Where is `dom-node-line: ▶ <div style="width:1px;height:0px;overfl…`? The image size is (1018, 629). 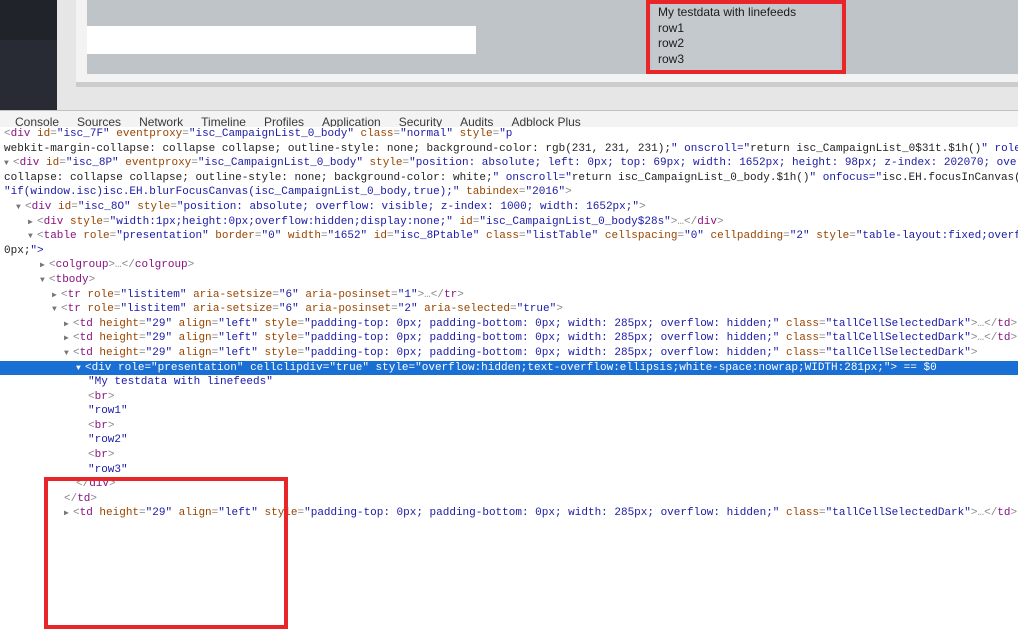 dom-node-line: ▶ <div style="width:1px;height:0px;overfl… is located at coordinates (509, 222).